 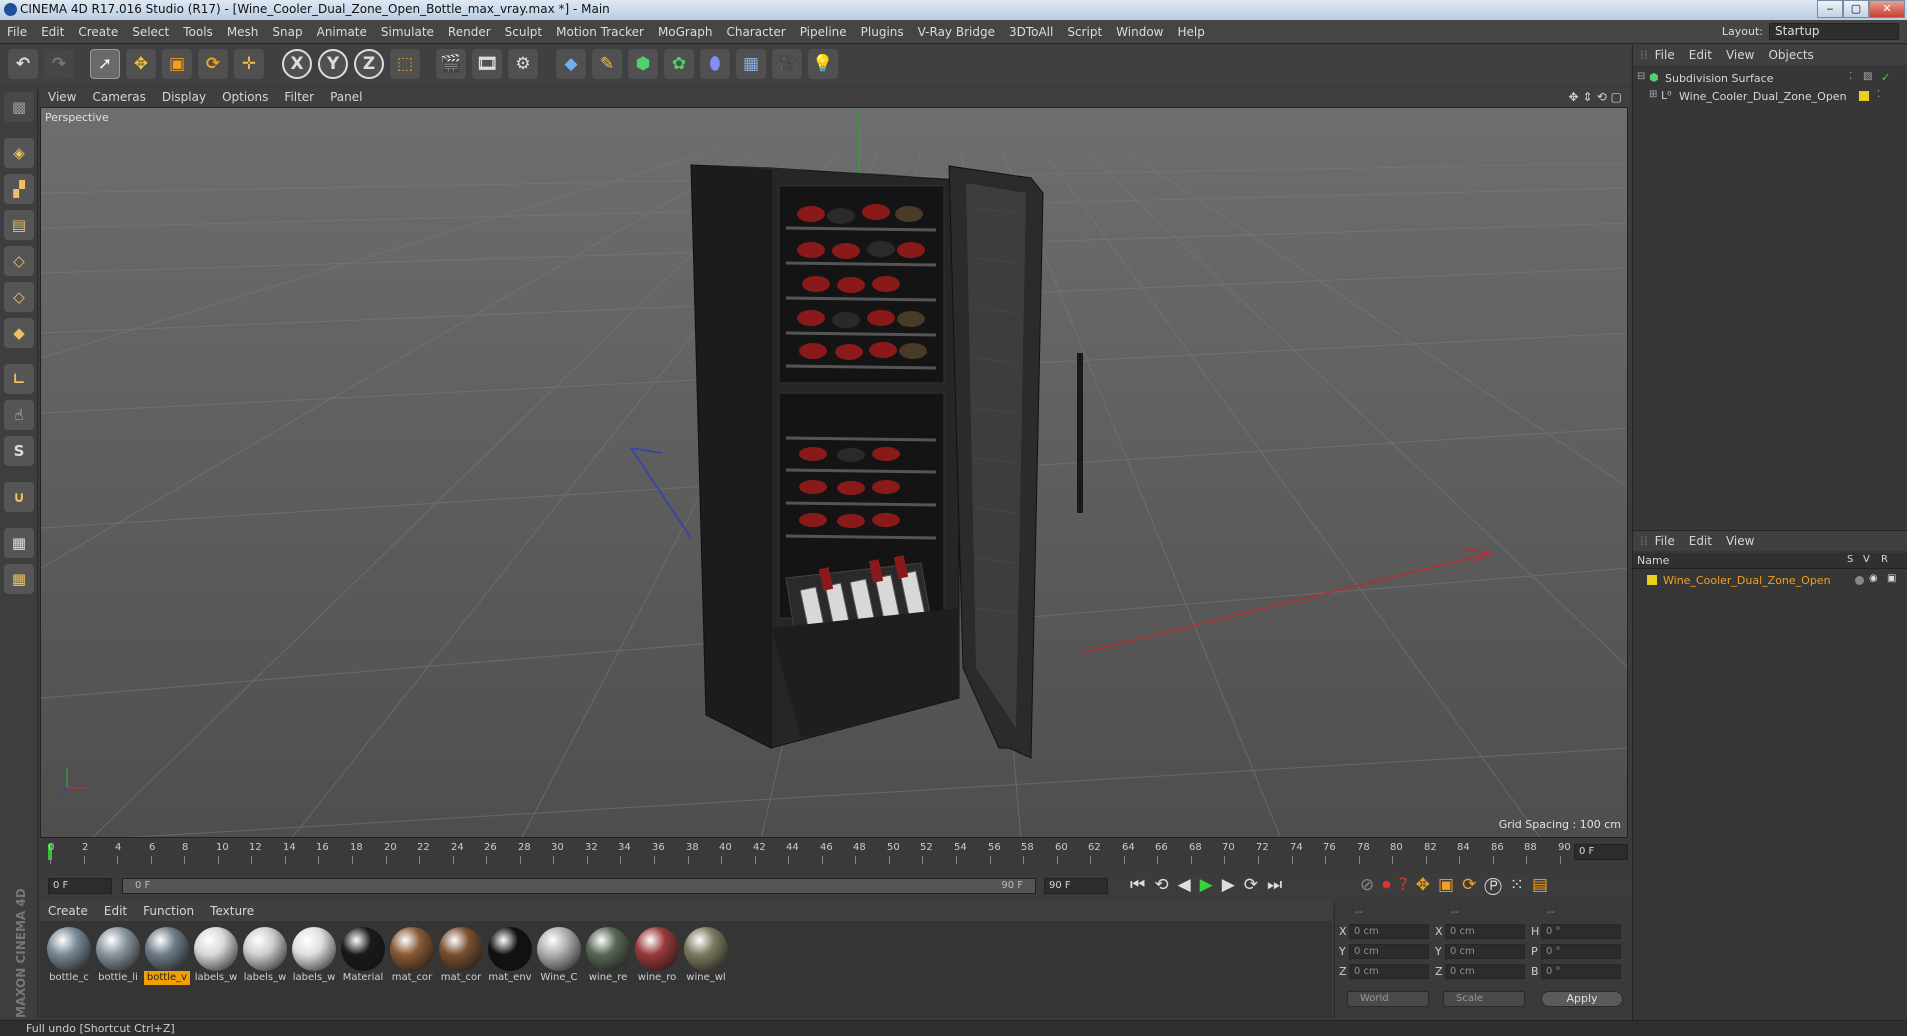 What do you see at coordinates (363, 959) in the screenshot?
I see `material-swatch: Material` at bounding box center [363, 959].